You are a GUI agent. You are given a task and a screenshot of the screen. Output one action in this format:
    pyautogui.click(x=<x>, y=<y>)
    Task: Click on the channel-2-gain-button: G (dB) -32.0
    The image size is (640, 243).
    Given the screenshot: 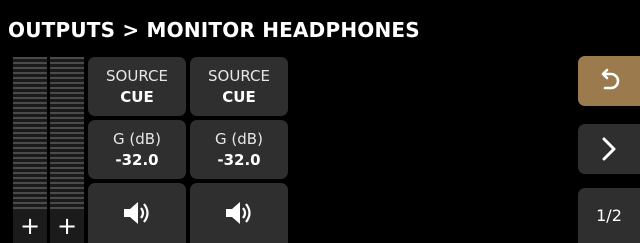 What is the action you would take?
    pyautogui.click(x=239, y=149)
    